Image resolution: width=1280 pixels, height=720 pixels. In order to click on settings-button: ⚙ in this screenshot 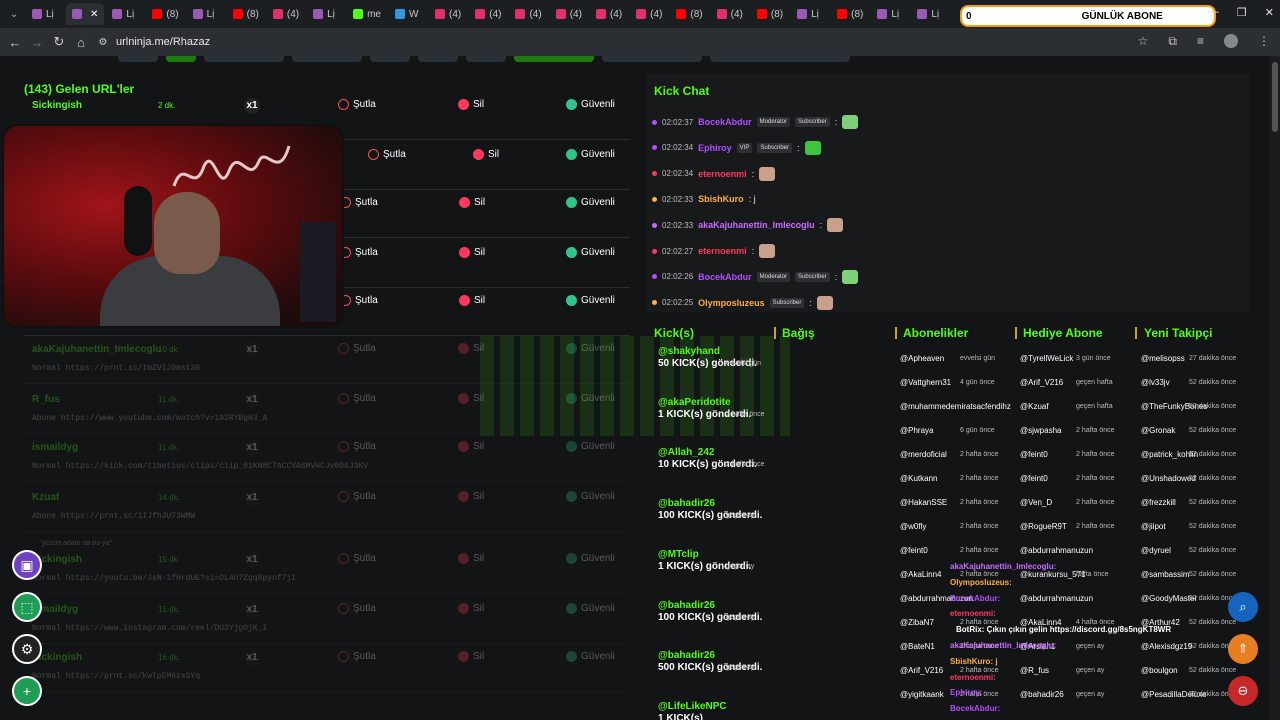, I will do `click(27, 649)`.